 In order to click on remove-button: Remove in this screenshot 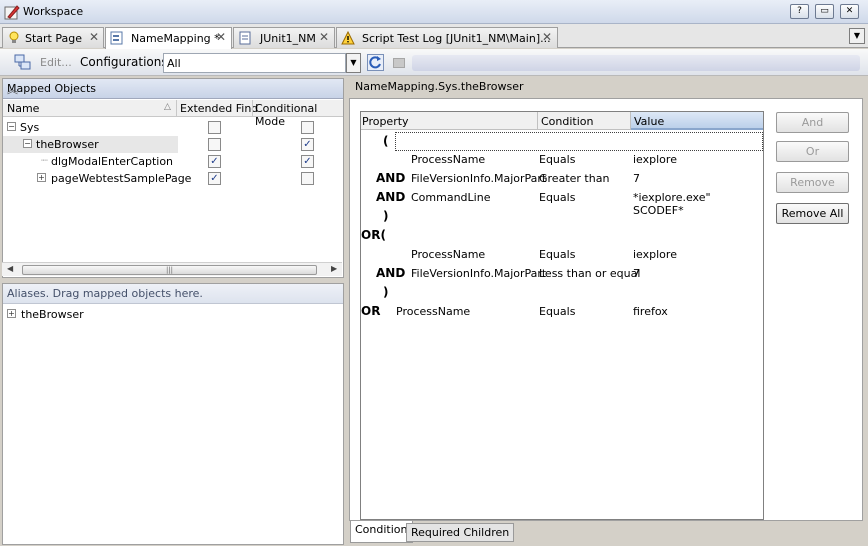, I will do `click(812, 182)`.